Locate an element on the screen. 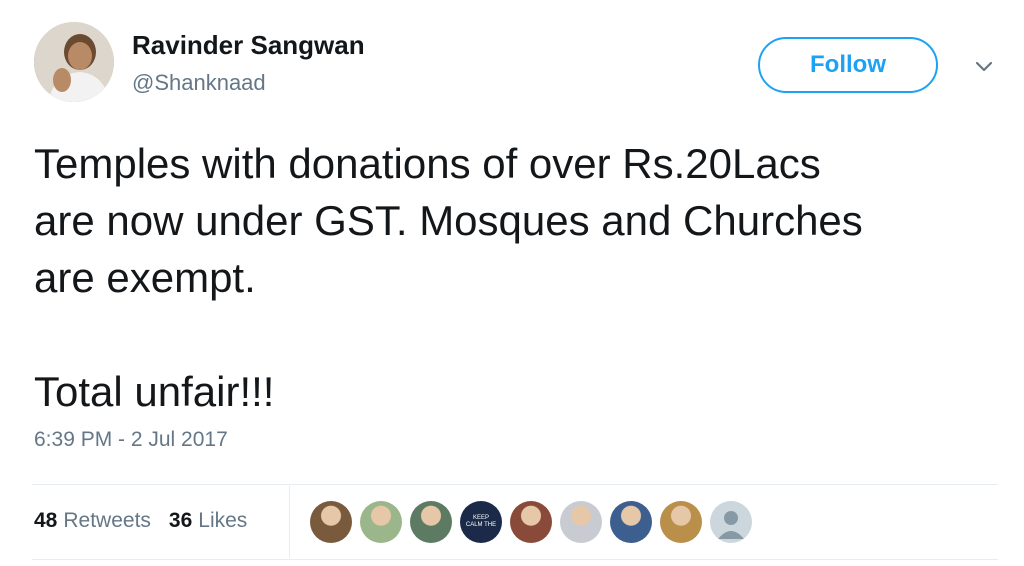 The image size is (1024, 566). tweet-timestamp: 6:39 PM - 2 Jul 2017 is located at coordinates (131, 440).